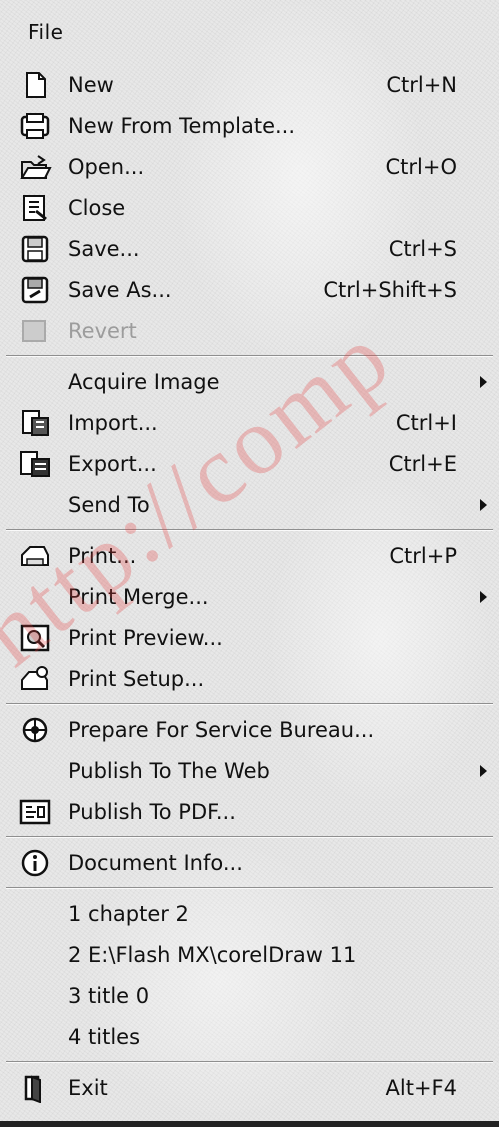 The height and width of the screenshot is (1127, 499). What do you see at coordinates (88, 1087) in the screenshot?
I see `menu-item-label: Exit` at bounding box center [88, 1087].